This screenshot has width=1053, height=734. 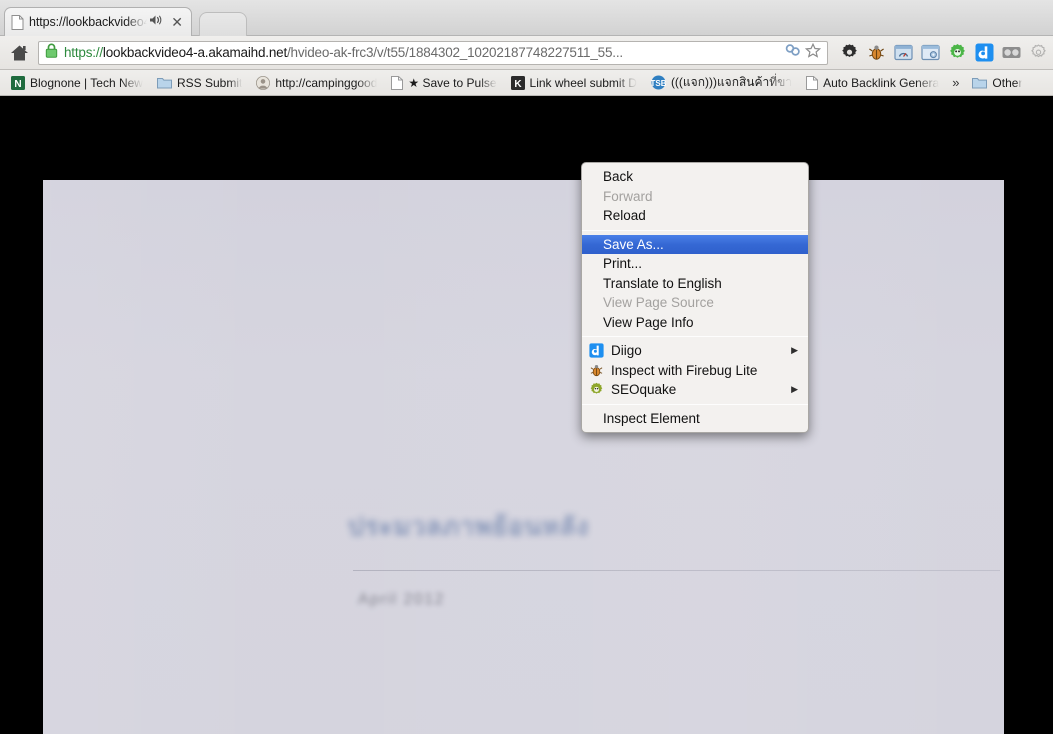 What do you see at coordinates (194, 52) in the screenshot?
I see `url-host: lookbackvideo4-a.akamaihd.net` at bounding box center [194, 52].